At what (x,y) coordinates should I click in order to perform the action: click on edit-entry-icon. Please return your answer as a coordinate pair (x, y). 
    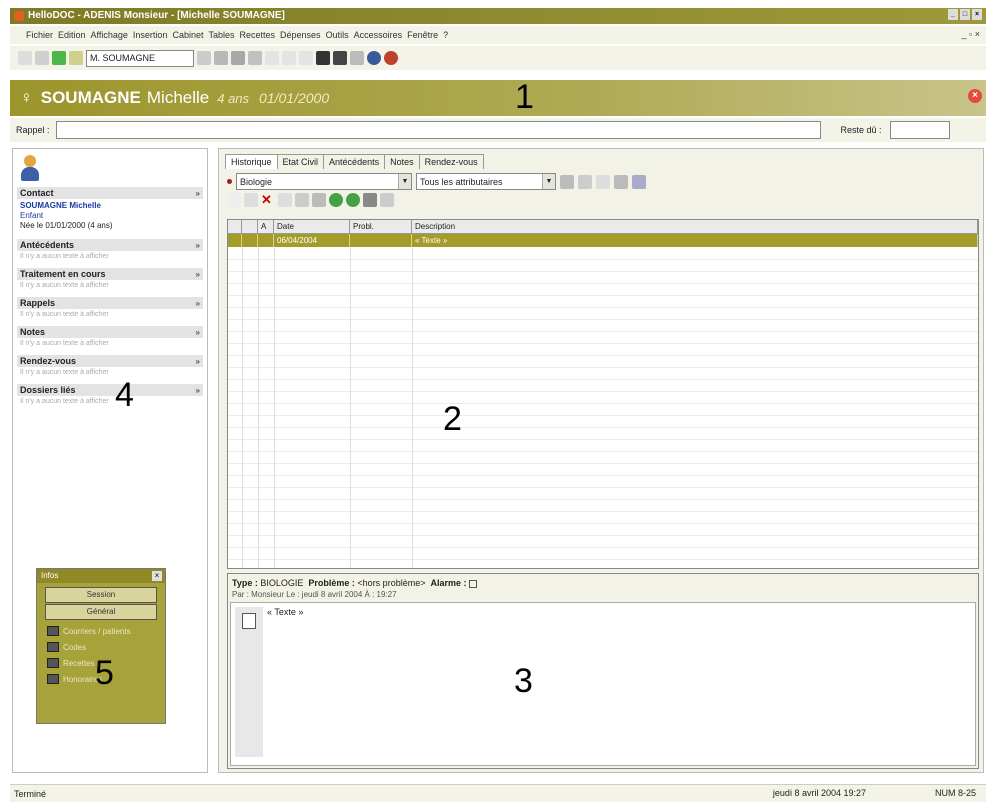
    Looking at the image, I should click on (251, 200).